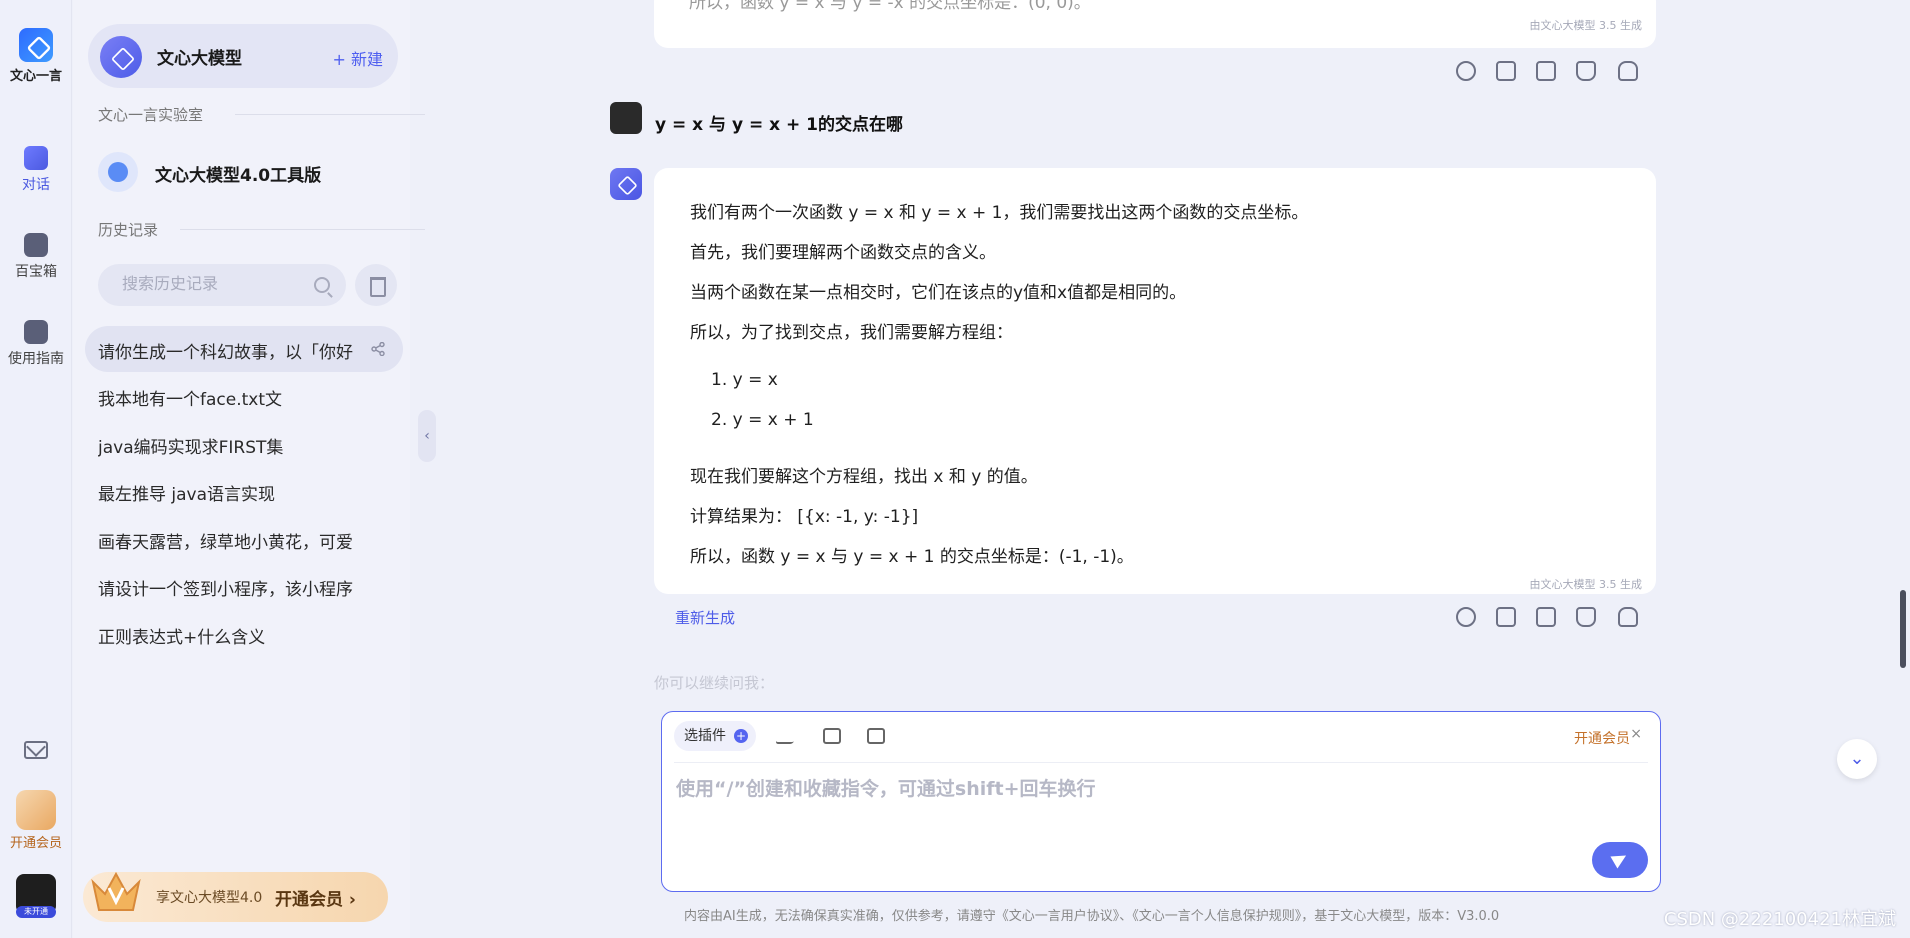 Image resolution: width=1910 pixels, height=938 pixels. I want to click on plus-icon: +, so click(741, 736).